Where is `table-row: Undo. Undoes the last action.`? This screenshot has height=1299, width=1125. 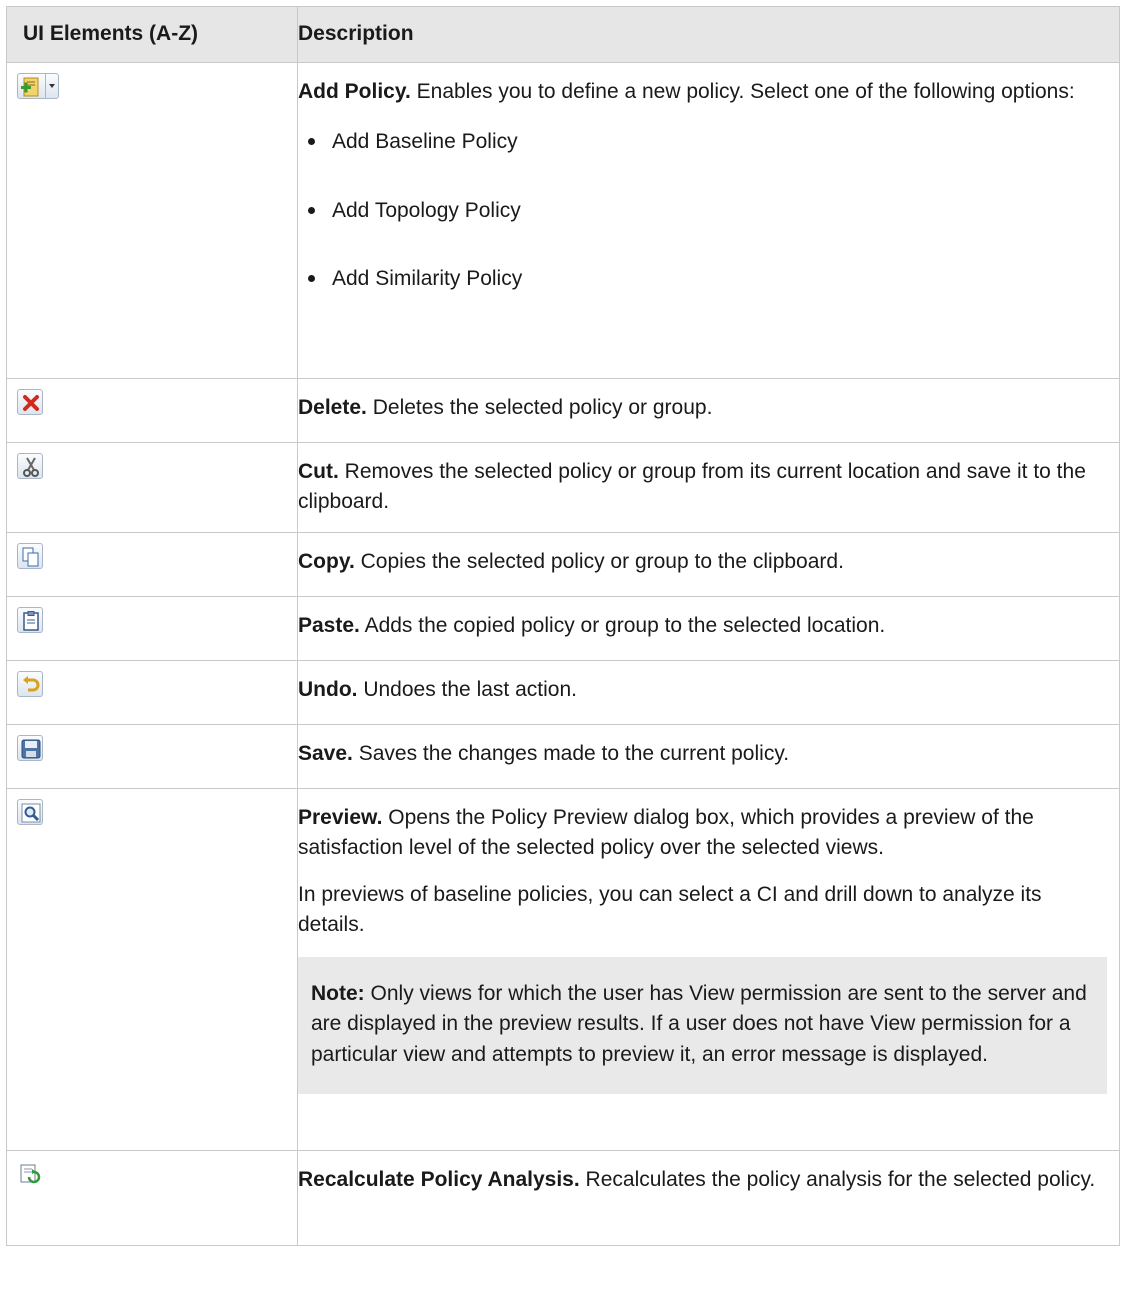 table-row: Undo. Undoes the last action. is located at coordinates (563, 692).